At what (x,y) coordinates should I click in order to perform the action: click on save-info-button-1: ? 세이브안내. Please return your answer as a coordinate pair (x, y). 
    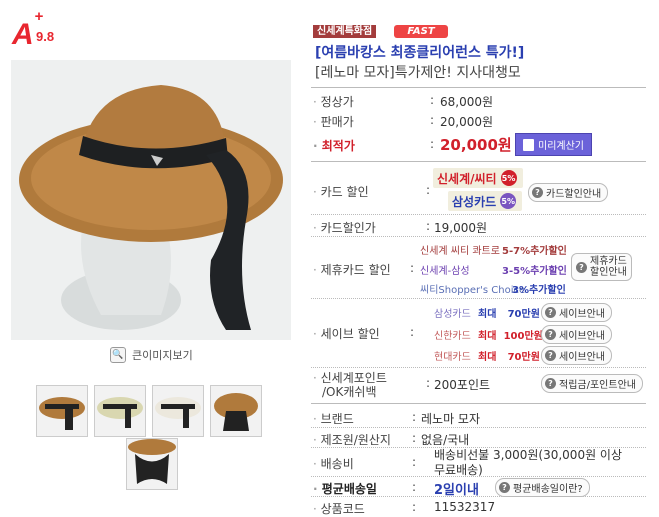
    Looking at the image, I should click on (576, 312).